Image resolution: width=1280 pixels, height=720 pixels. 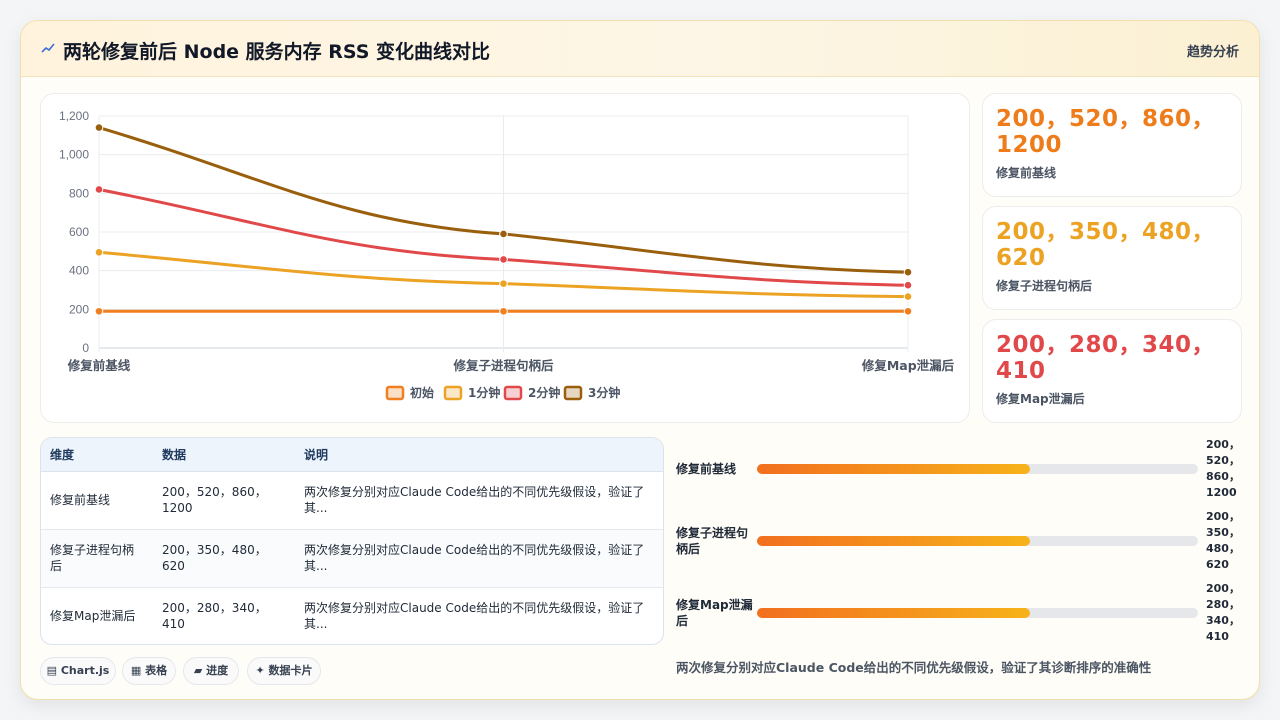 What do you see at coordinates (706, 469) in the screenshot?
I see `progress-label: 修复前基线` at bounding box center [706, 469].